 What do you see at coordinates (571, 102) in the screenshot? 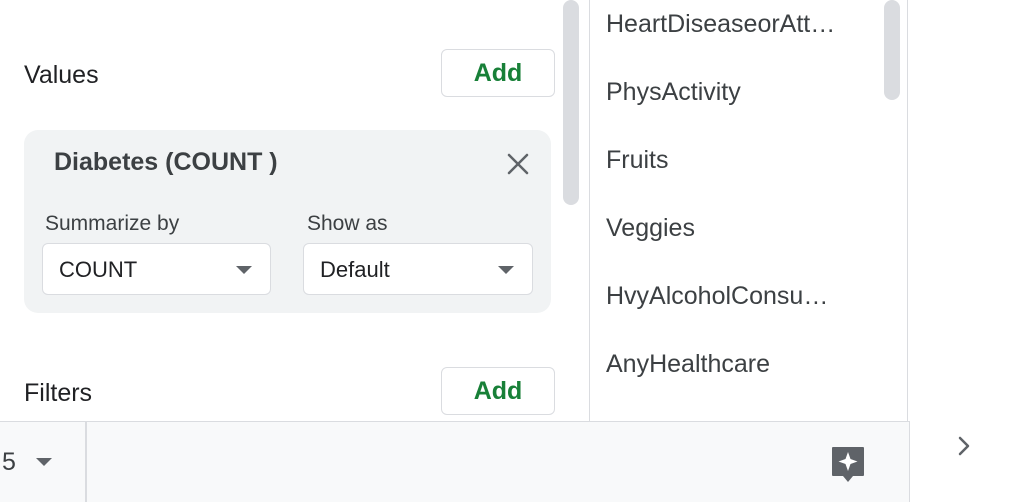
I see `editor-scrollbar` at bounding box center [571, 102].